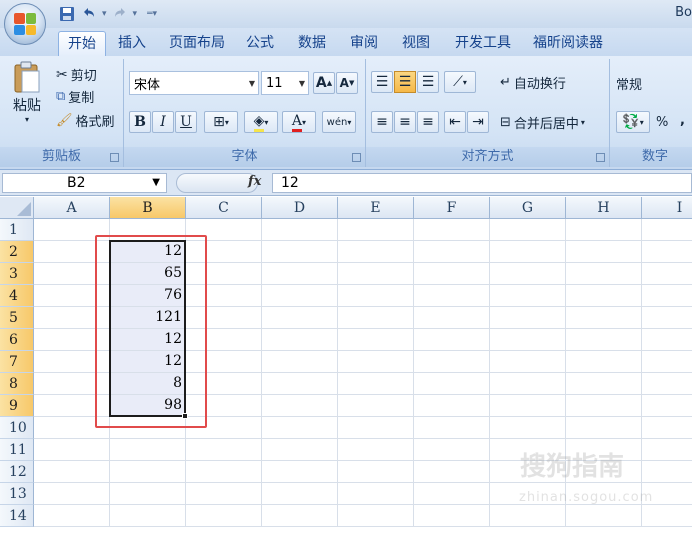  Describe the element at coordinates (528, 274) in the screenshot. I see `cell-g3` at that location.